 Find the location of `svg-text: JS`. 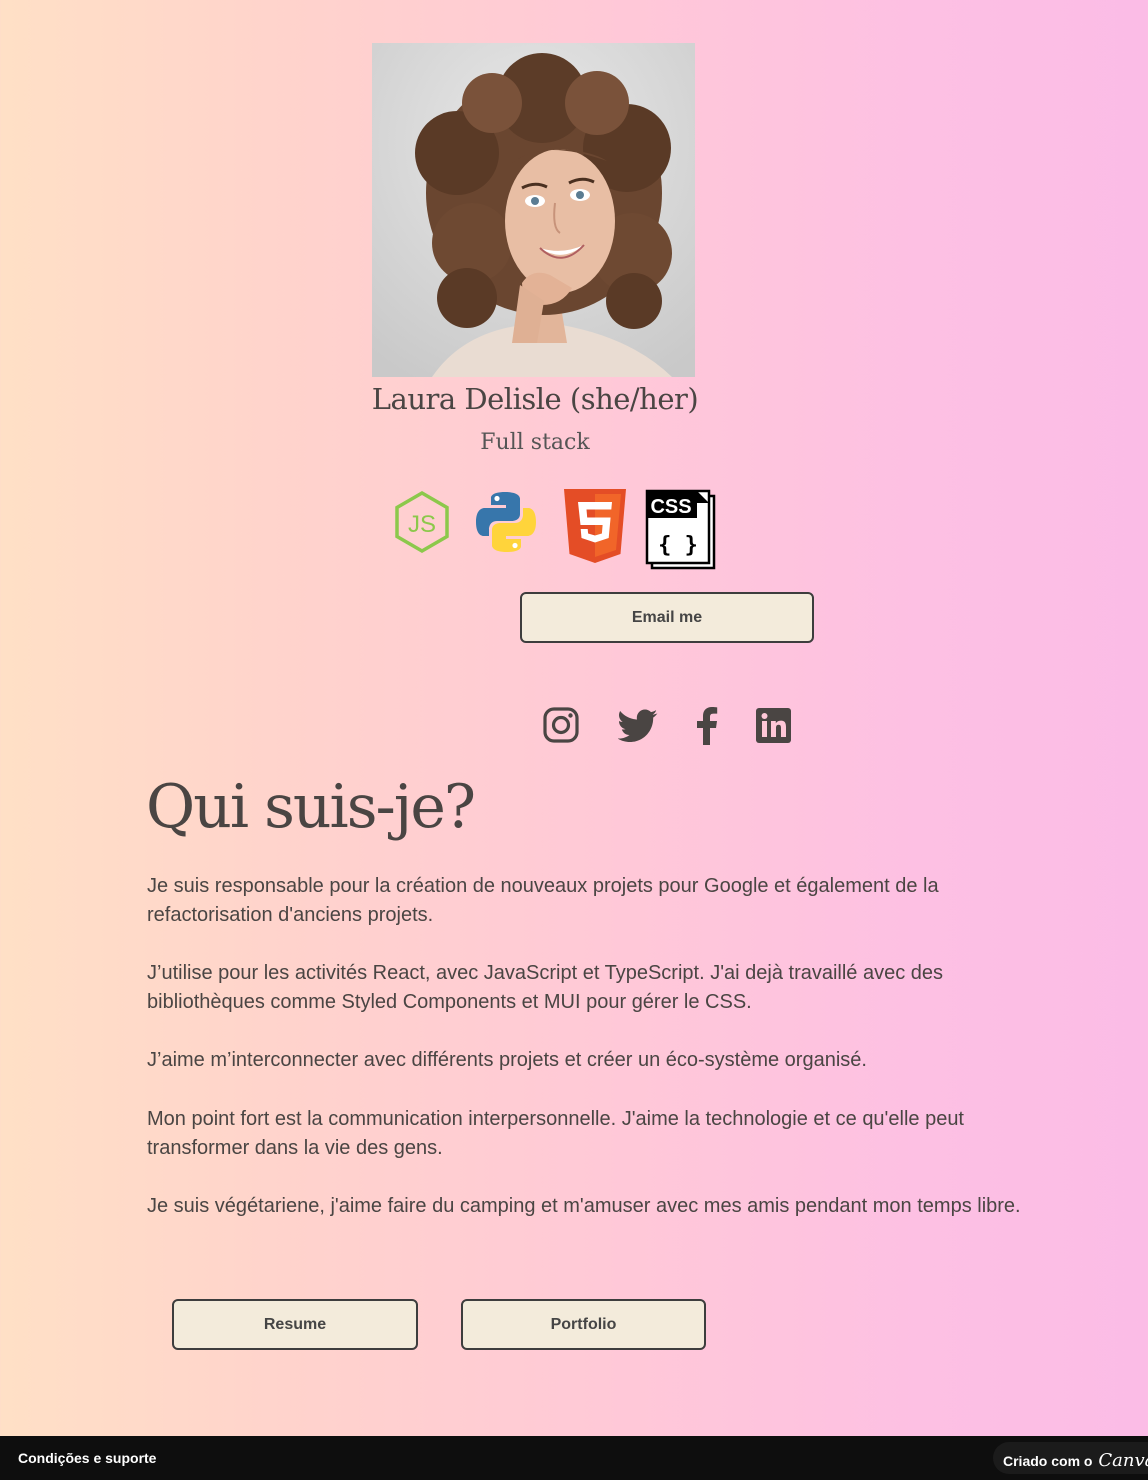

svg-text: JS is located at coordinates (422, 524).